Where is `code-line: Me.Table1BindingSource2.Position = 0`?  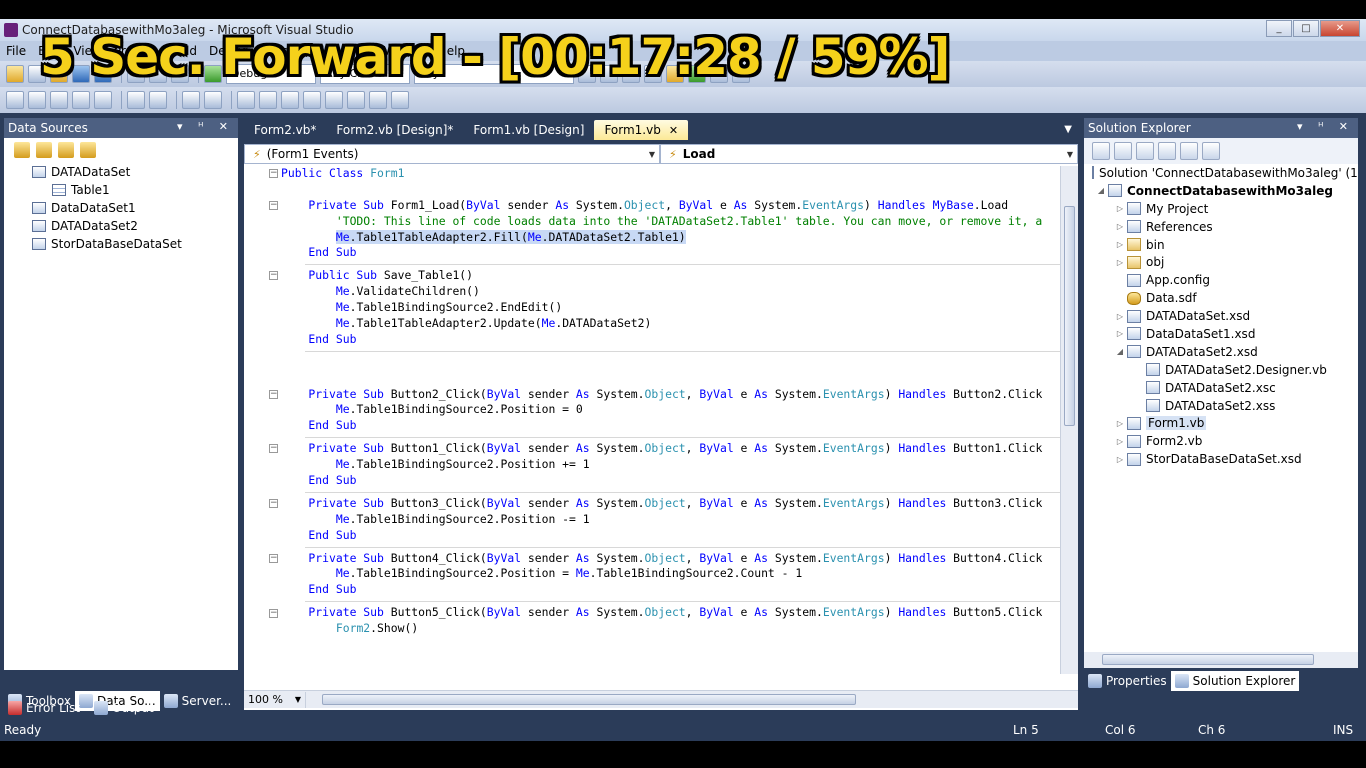
code-line: Me.Table1BindingSource2.Position = 0 is located at coordinates (670, 410).